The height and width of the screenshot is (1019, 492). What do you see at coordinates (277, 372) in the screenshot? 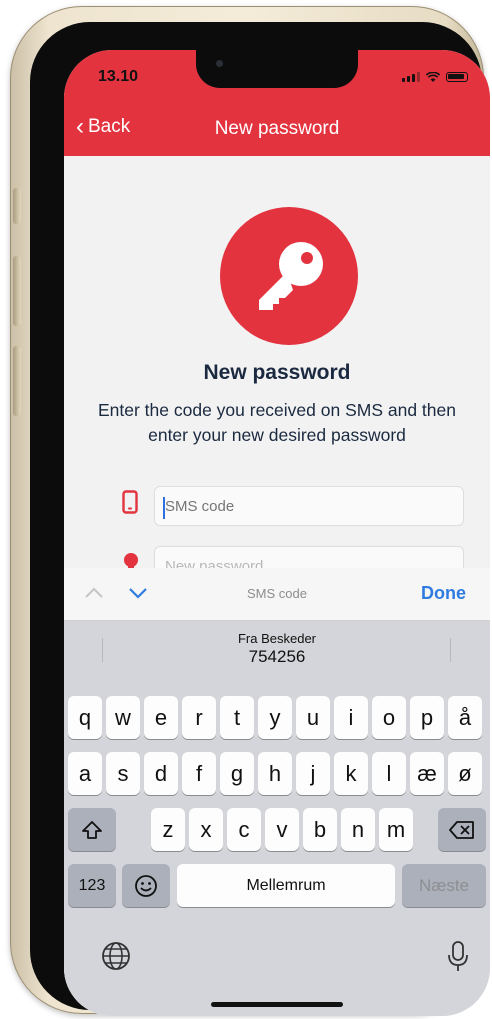
I see `page-heading: New password` at bounding box center [277, 372].